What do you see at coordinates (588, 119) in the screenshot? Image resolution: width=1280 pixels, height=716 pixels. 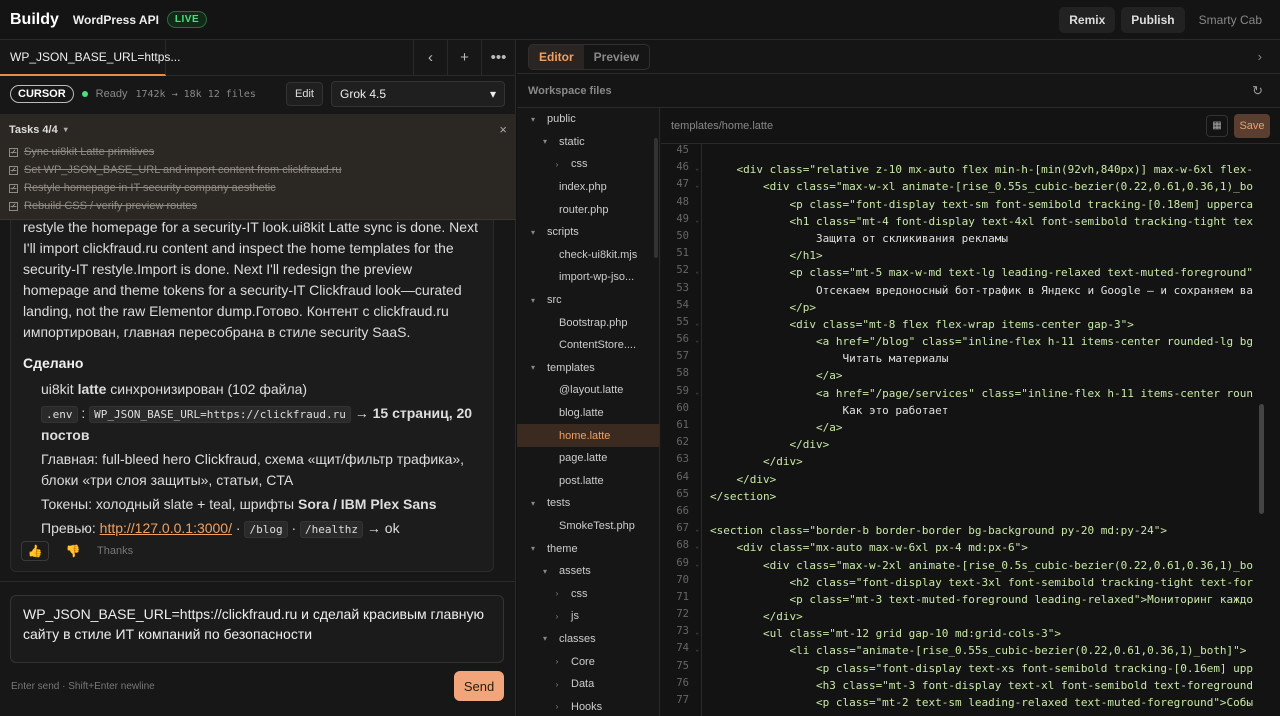 I see `file-tree-item: ▾ public` at bounding box center [588, 119].